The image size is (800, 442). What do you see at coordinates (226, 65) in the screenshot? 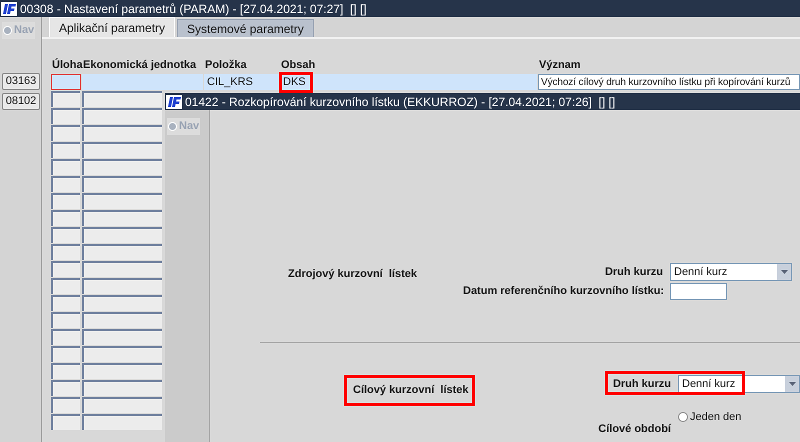
I see `column-header: Položka` at bounding box center [226, 65].